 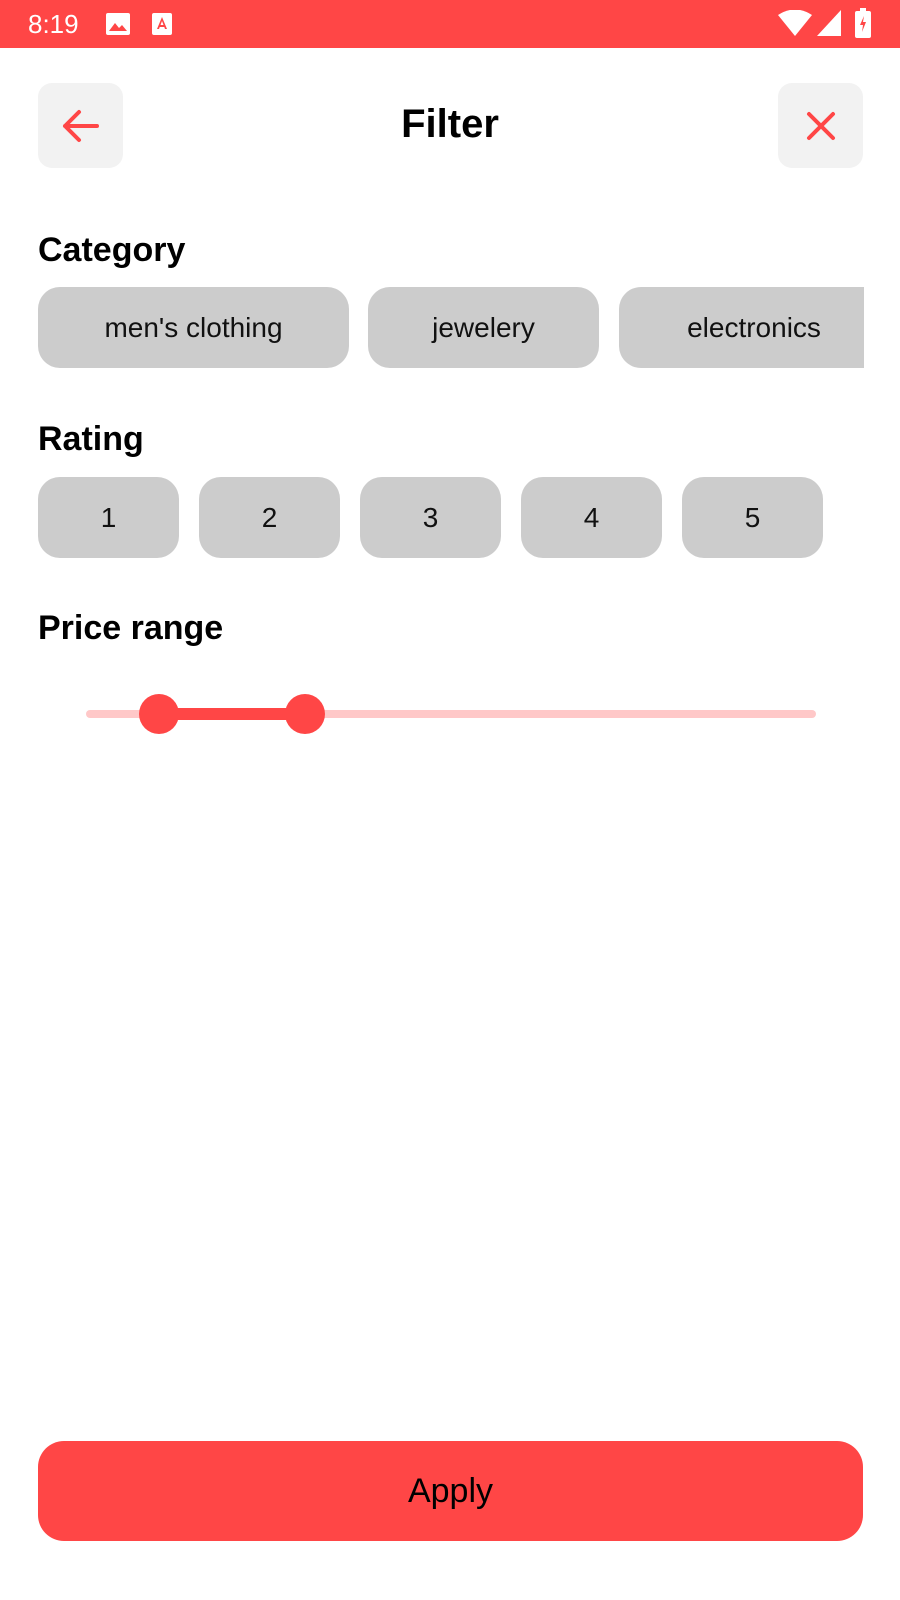 What do you see at coordinates (193, 327) in the screenshot?
I see `category-chip-mens-clothing: men's clothing` at bounding box center [193, 327].